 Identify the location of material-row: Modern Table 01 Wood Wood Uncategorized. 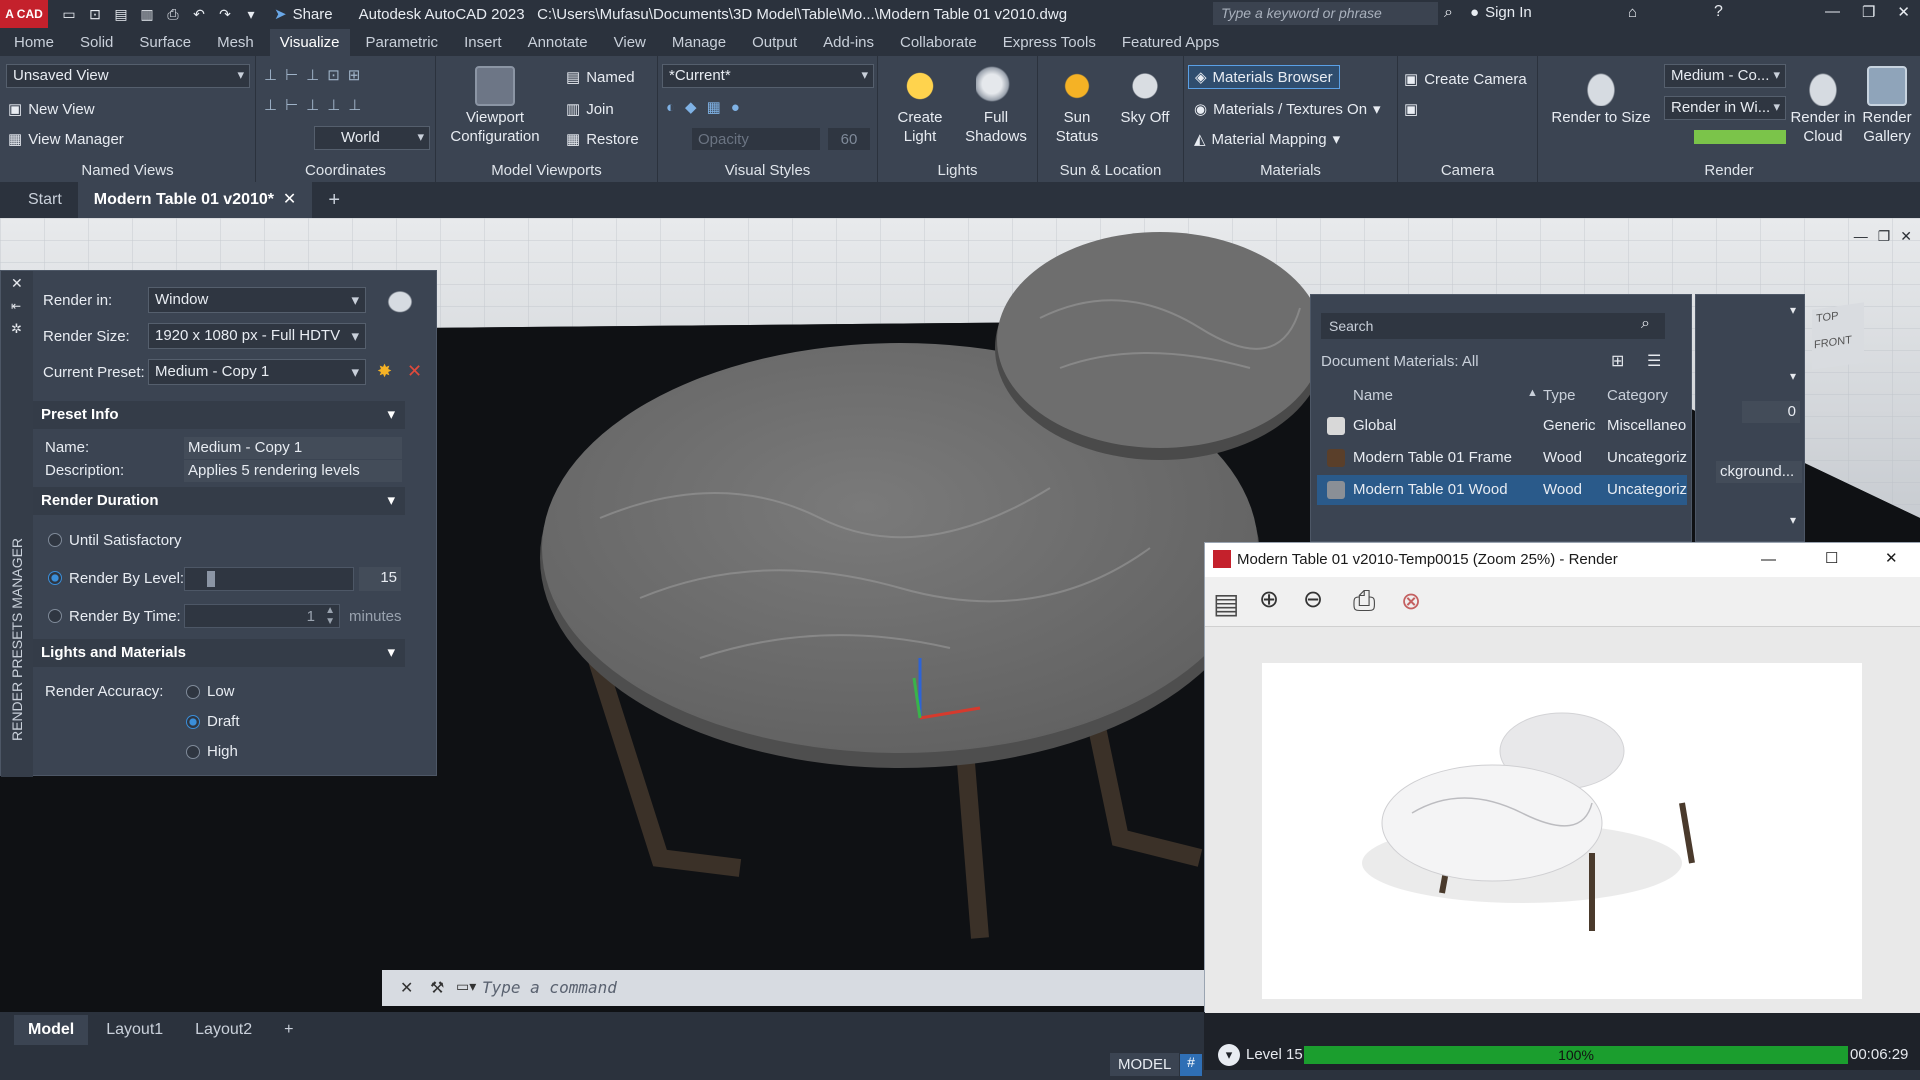
(1502, 490).